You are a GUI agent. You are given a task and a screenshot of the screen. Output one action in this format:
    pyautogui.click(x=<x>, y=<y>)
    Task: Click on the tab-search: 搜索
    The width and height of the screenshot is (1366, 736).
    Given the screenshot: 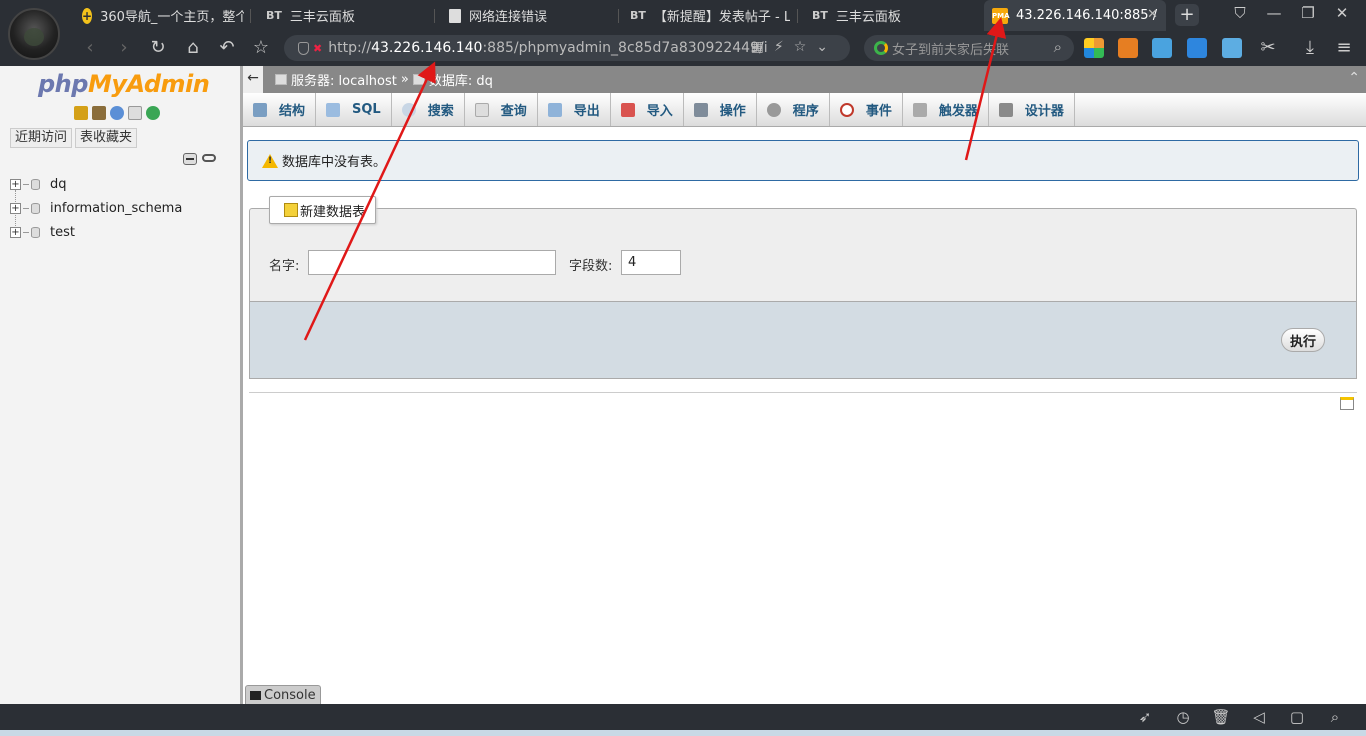 What is the action you would take?
    pyautogui.click(x=428, y=109)
    